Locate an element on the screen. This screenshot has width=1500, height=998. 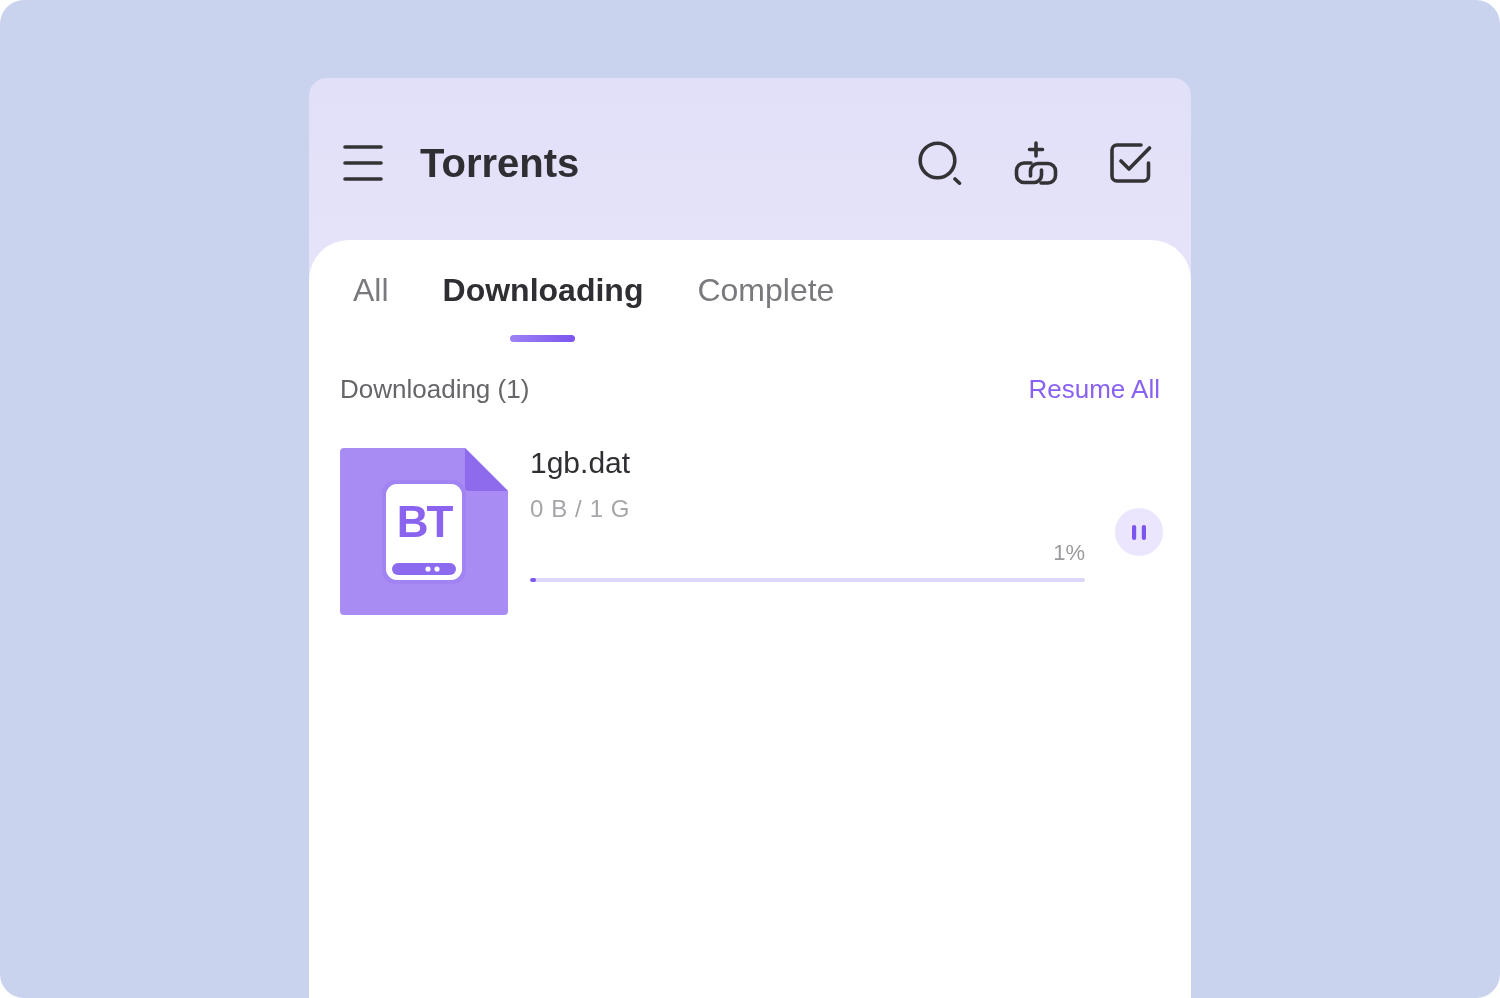
resume-all-link: Resume All is located at coordinates (1094, 389).